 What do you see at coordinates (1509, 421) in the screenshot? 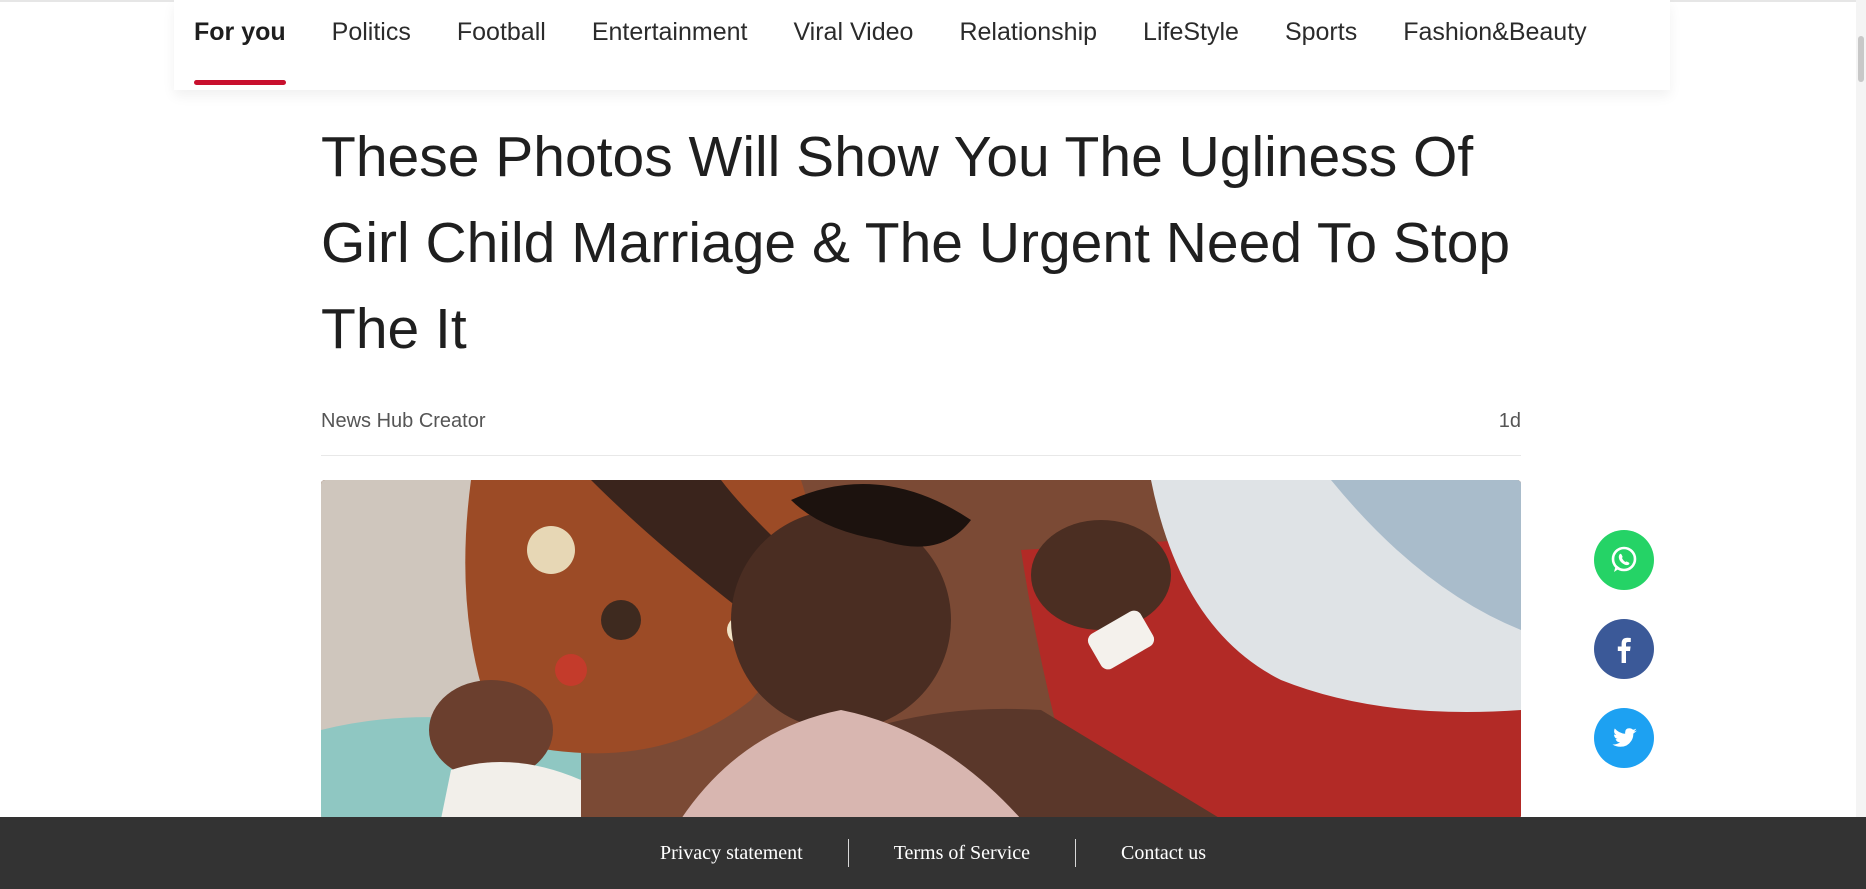
I see `article-age: 1d` at bounding box center [1509, 421].